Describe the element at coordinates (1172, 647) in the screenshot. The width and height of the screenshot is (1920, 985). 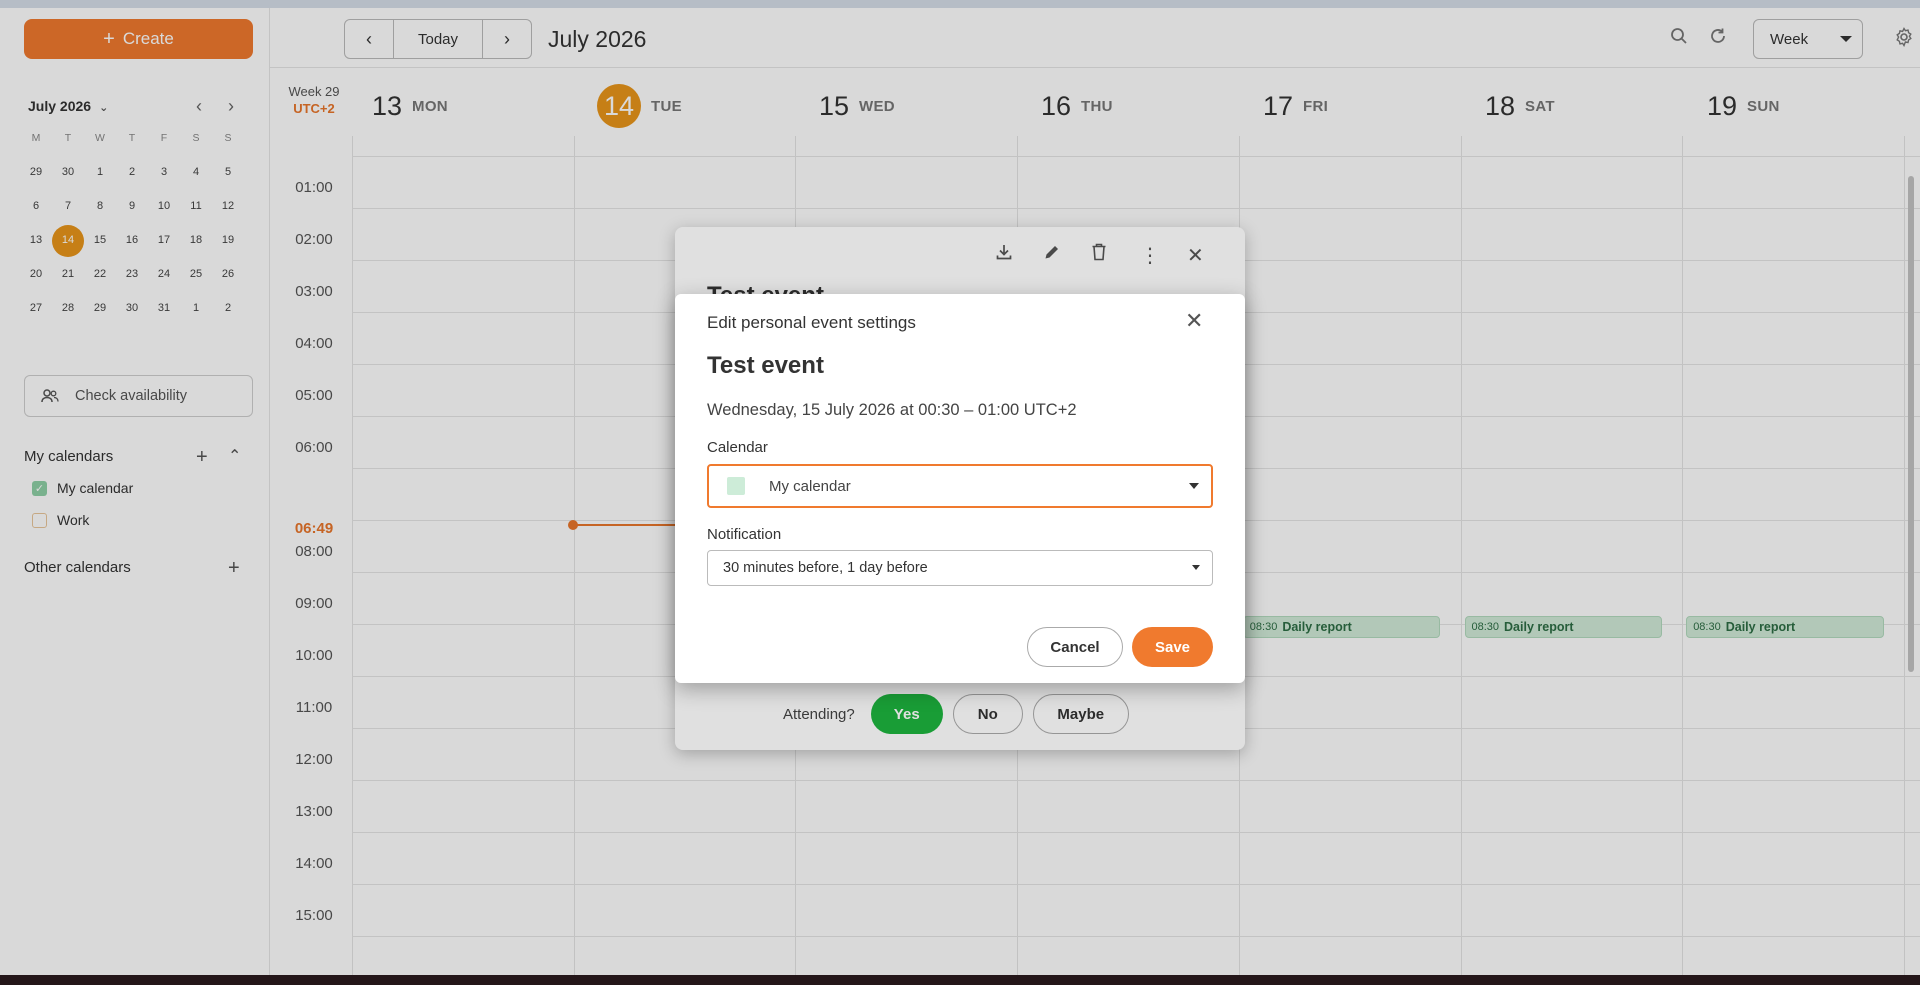
I see `save-button: Save` at that location.